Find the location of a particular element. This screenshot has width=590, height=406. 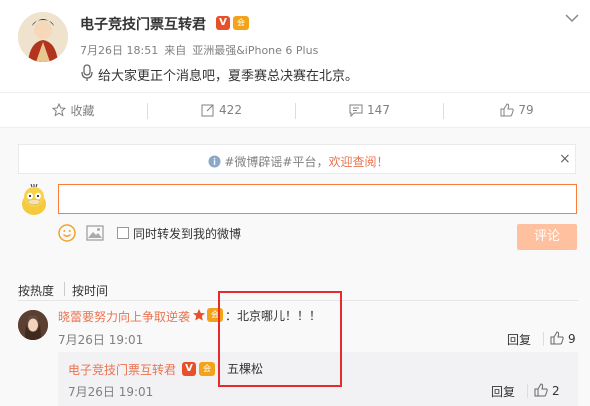

microphone-icon is located at coordinates (87, 73).